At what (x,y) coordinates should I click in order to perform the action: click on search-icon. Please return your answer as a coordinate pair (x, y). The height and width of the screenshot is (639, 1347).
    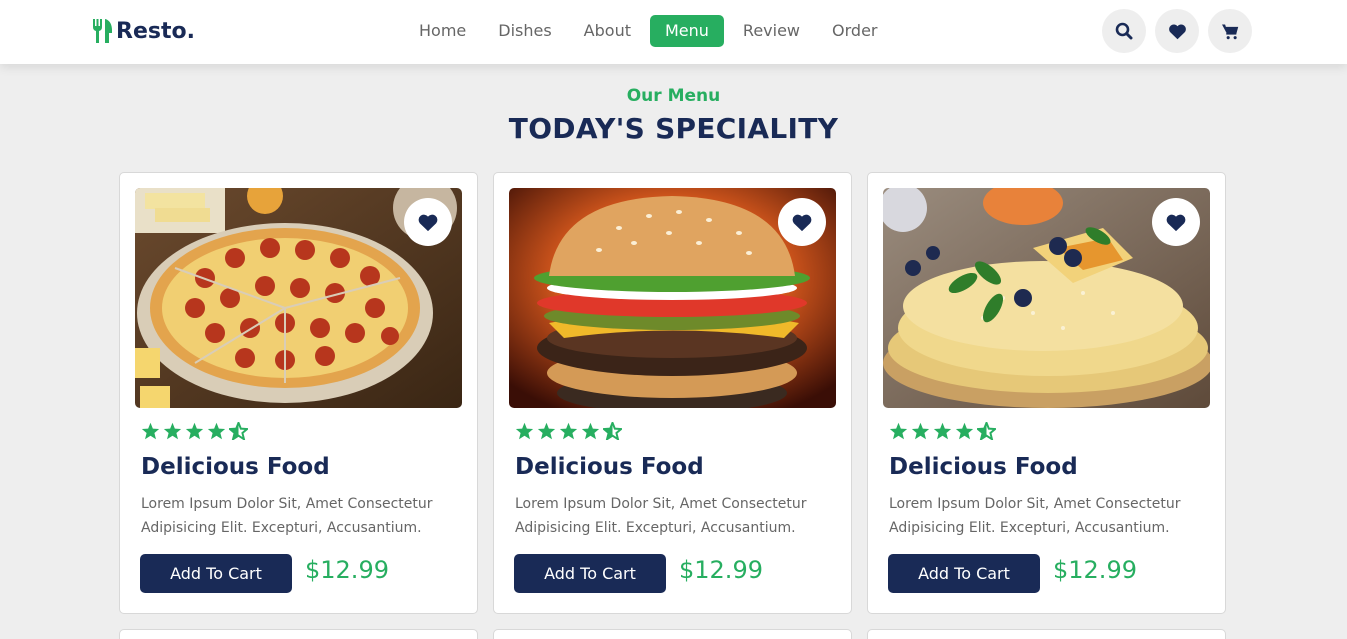
    Looking at the image, I should click on (1124, 31).